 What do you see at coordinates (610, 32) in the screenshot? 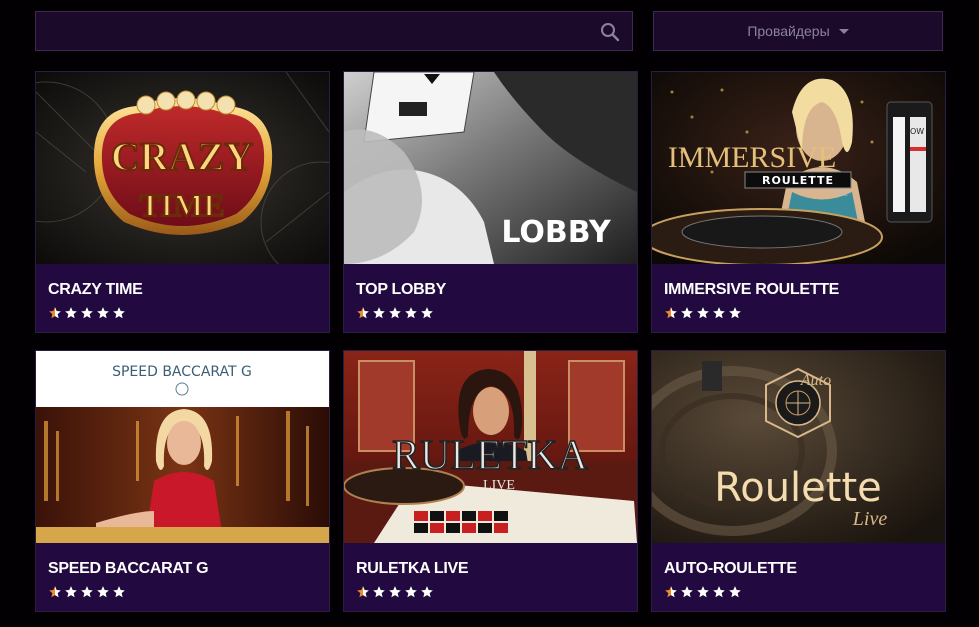
I see `search-icon` at bounding box center [610, 32].